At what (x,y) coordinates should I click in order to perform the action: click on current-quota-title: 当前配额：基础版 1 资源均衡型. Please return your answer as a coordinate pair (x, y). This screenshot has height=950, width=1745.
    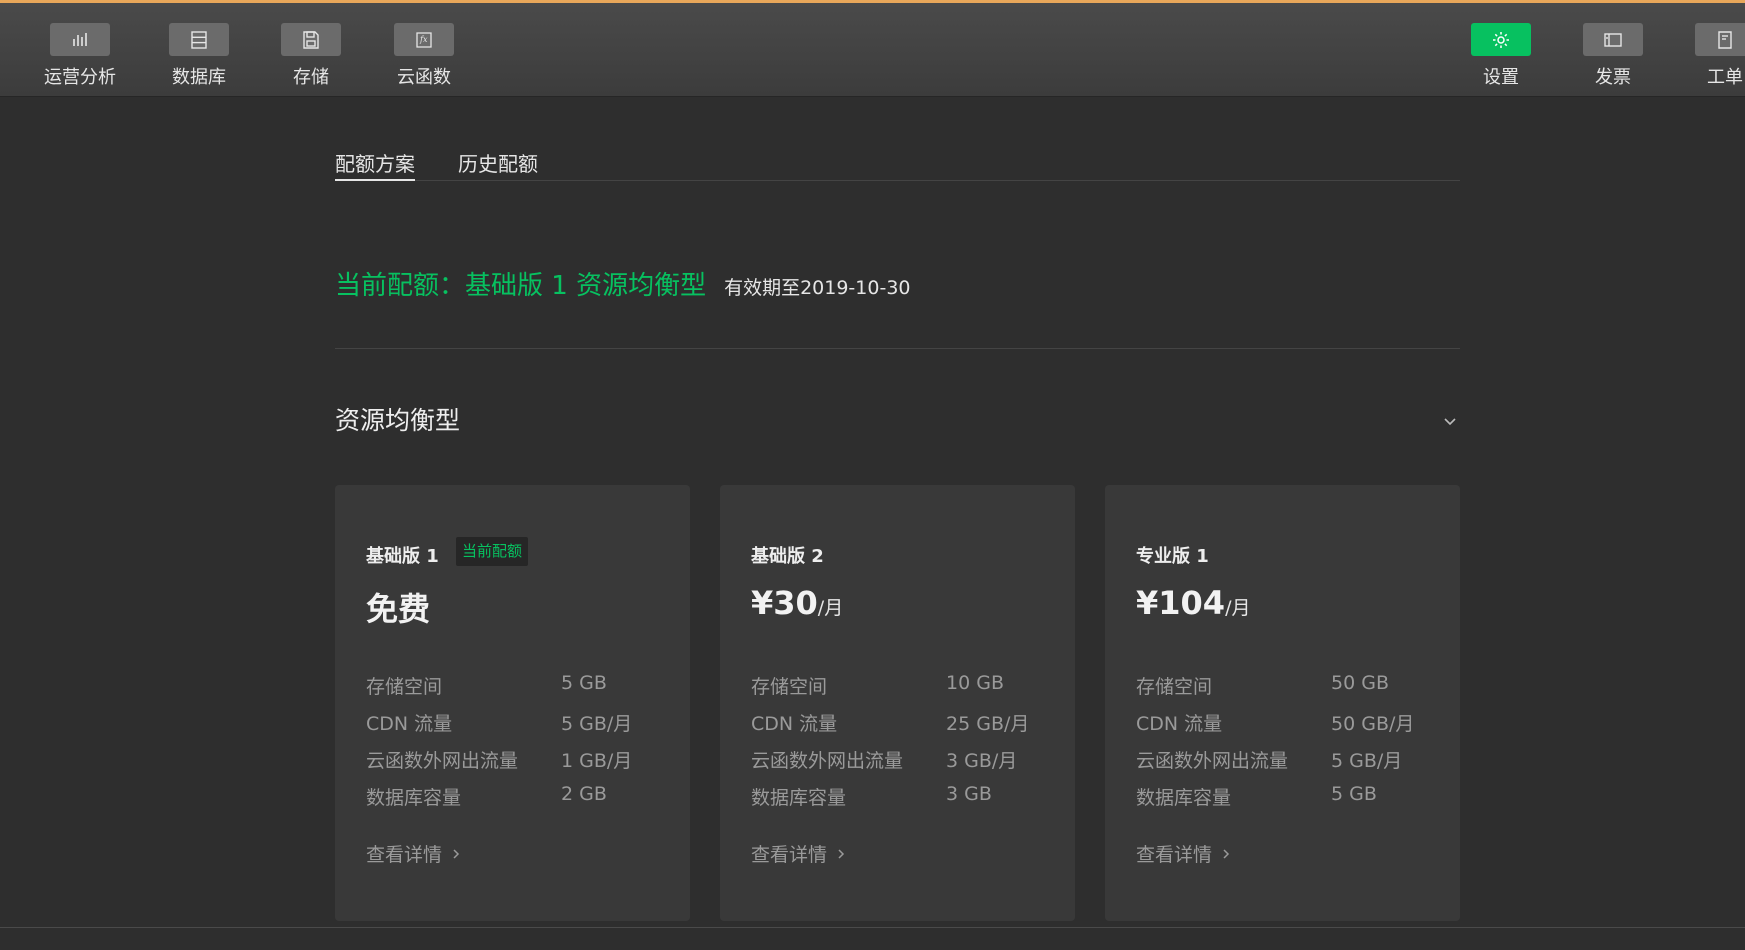
    Looking at the image, I should click on (521, 286).